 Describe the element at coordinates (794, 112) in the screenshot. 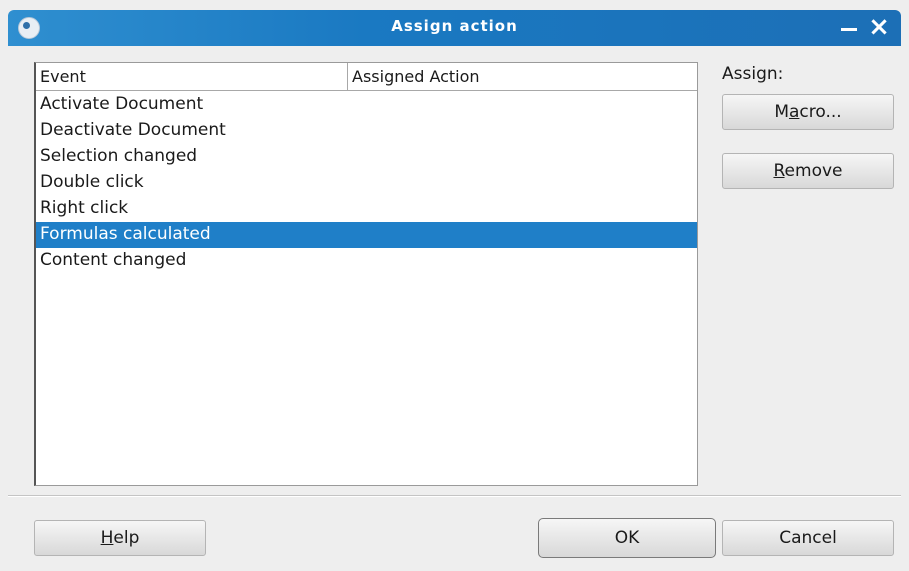

I see `macro-button-mnemonic: a` at that location.